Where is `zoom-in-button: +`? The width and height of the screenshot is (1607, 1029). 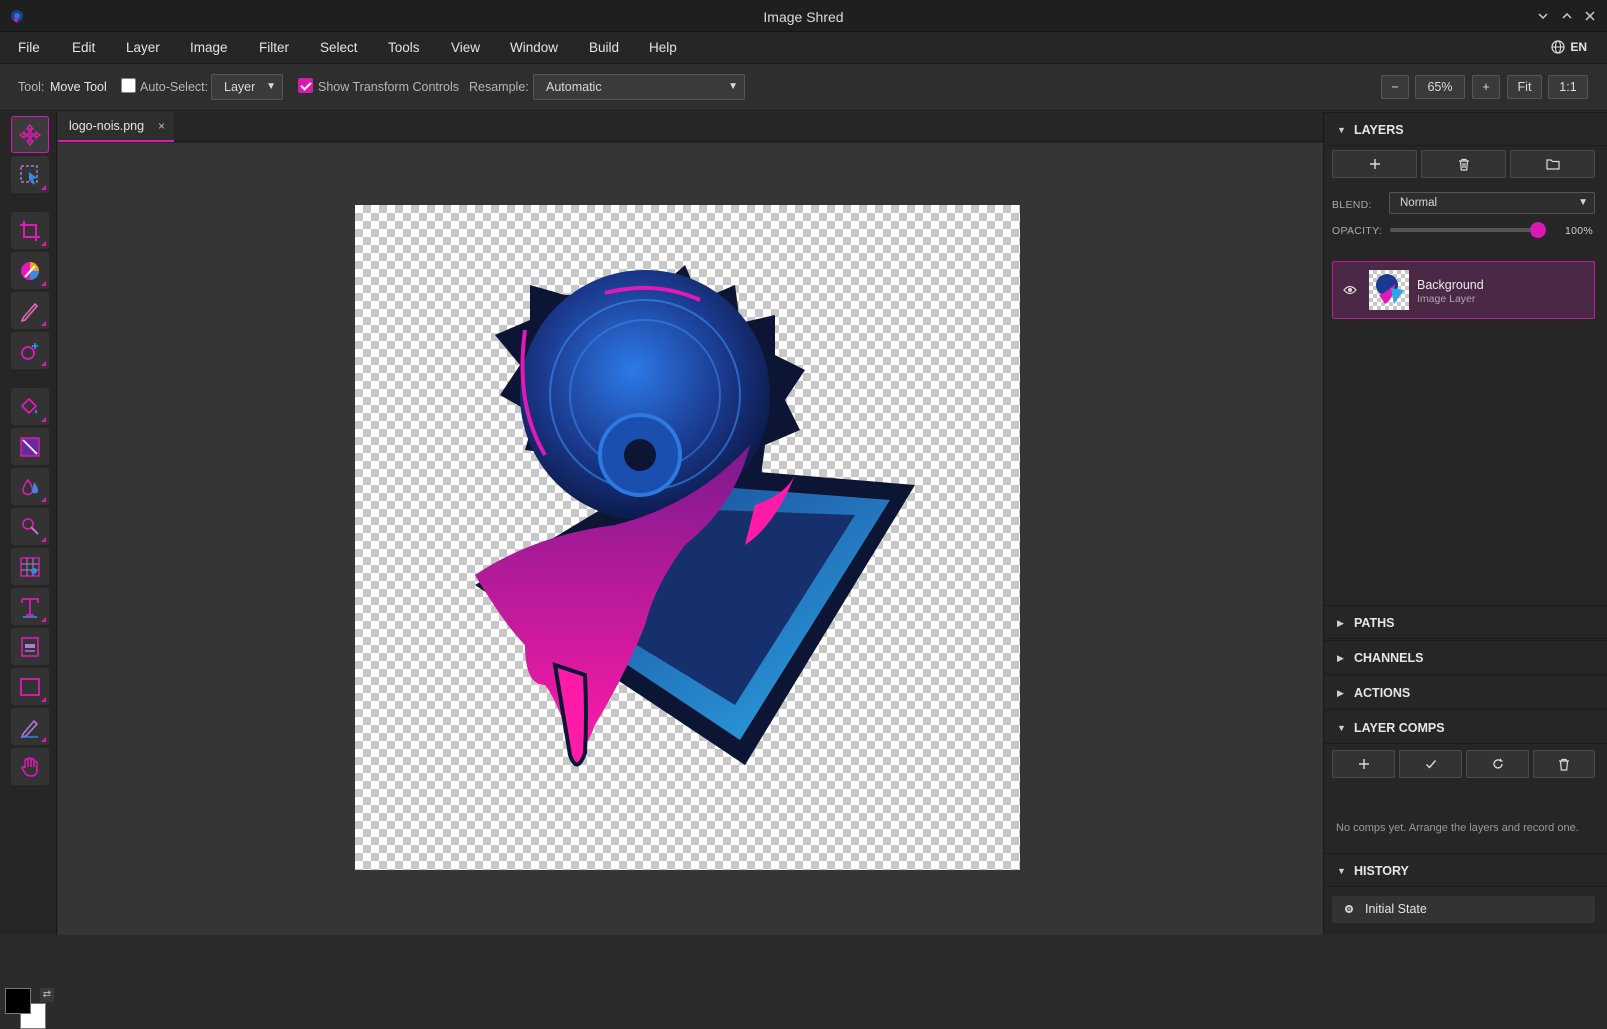 zoom-in-button: + is located at coordinates (1486, 87).